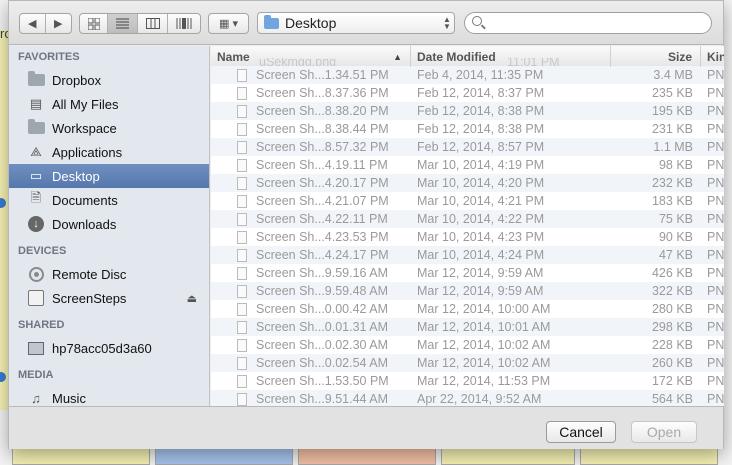 Image resolution: width=732 pixels, height=465 pixels. What do you see at coordinates (87, 152) in the screenshot?
I see `sidebar-item-label: Applications` at bounding box center [87, 152].